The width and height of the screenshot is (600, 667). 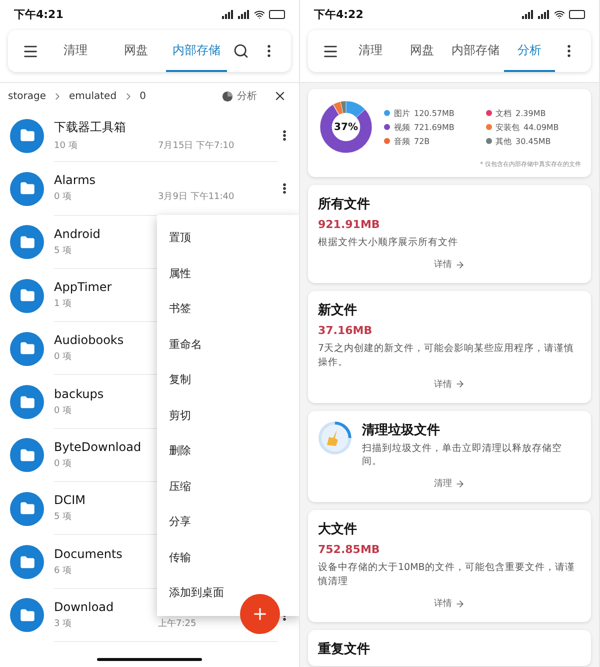 I want to click on item-count: 3 项, so click(x=63, y=624).